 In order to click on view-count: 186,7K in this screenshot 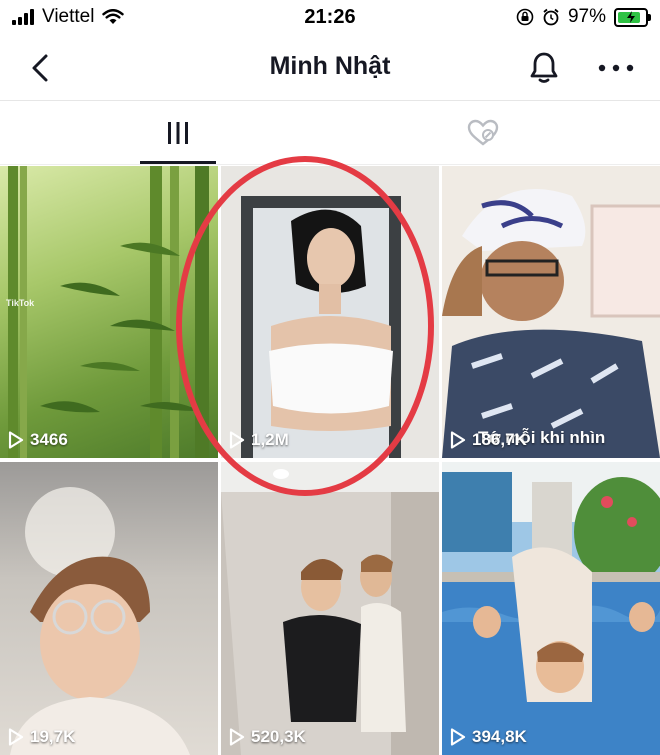, I will do `click(488, 440)`.